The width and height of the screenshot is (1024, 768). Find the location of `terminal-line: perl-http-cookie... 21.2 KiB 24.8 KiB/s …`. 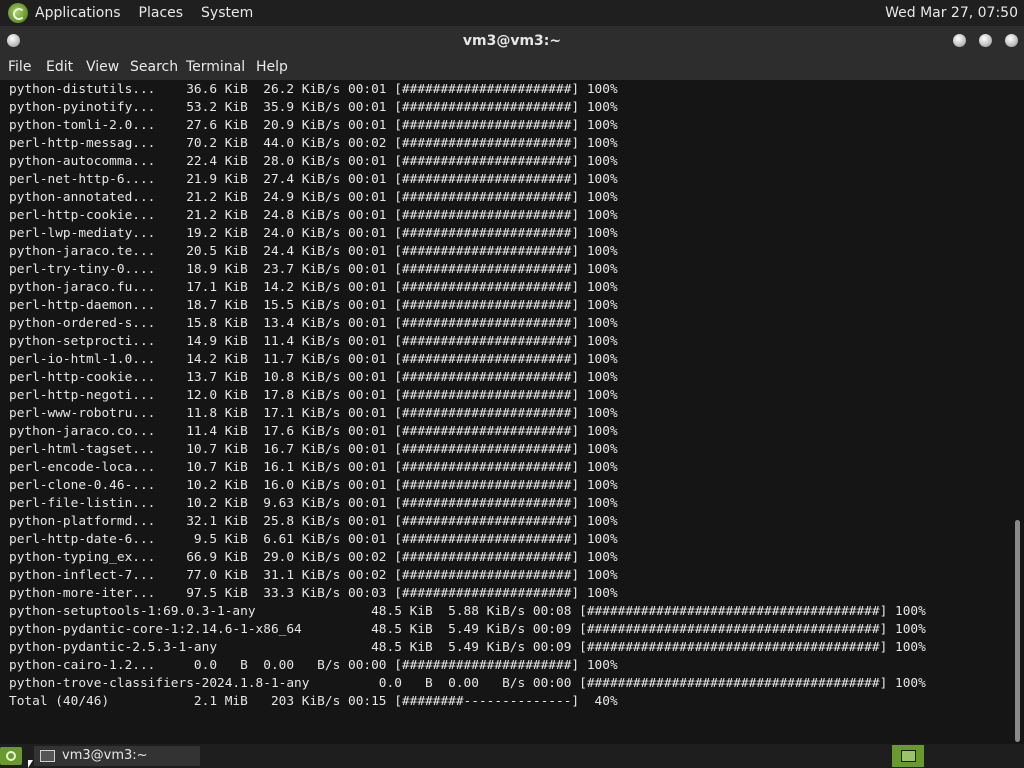

terminal-line: perl-http-cookie... 21.2 KiB 24.8 KiB/s … is located at coordinates (313, 215).